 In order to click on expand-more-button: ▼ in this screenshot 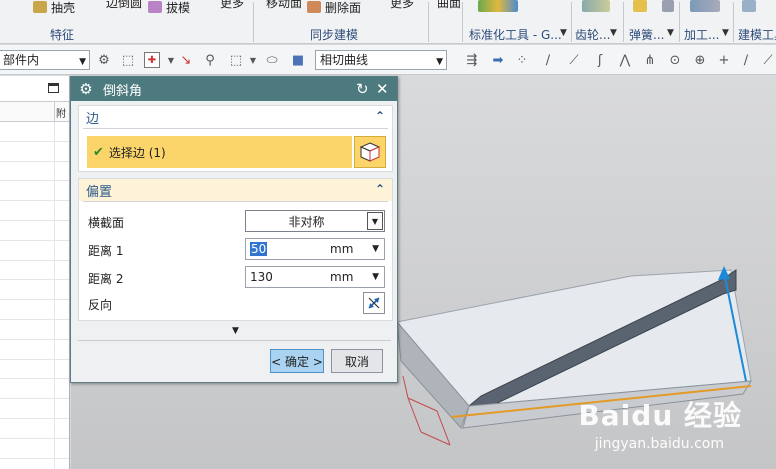, I will do `click(235, 331)`.